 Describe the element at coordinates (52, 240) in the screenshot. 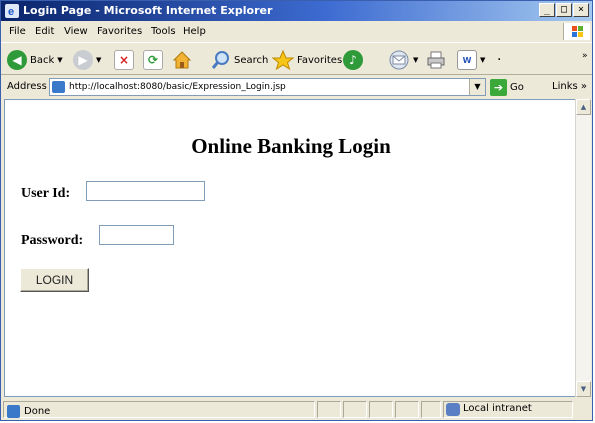

I see `password-label: Password:` at that location.